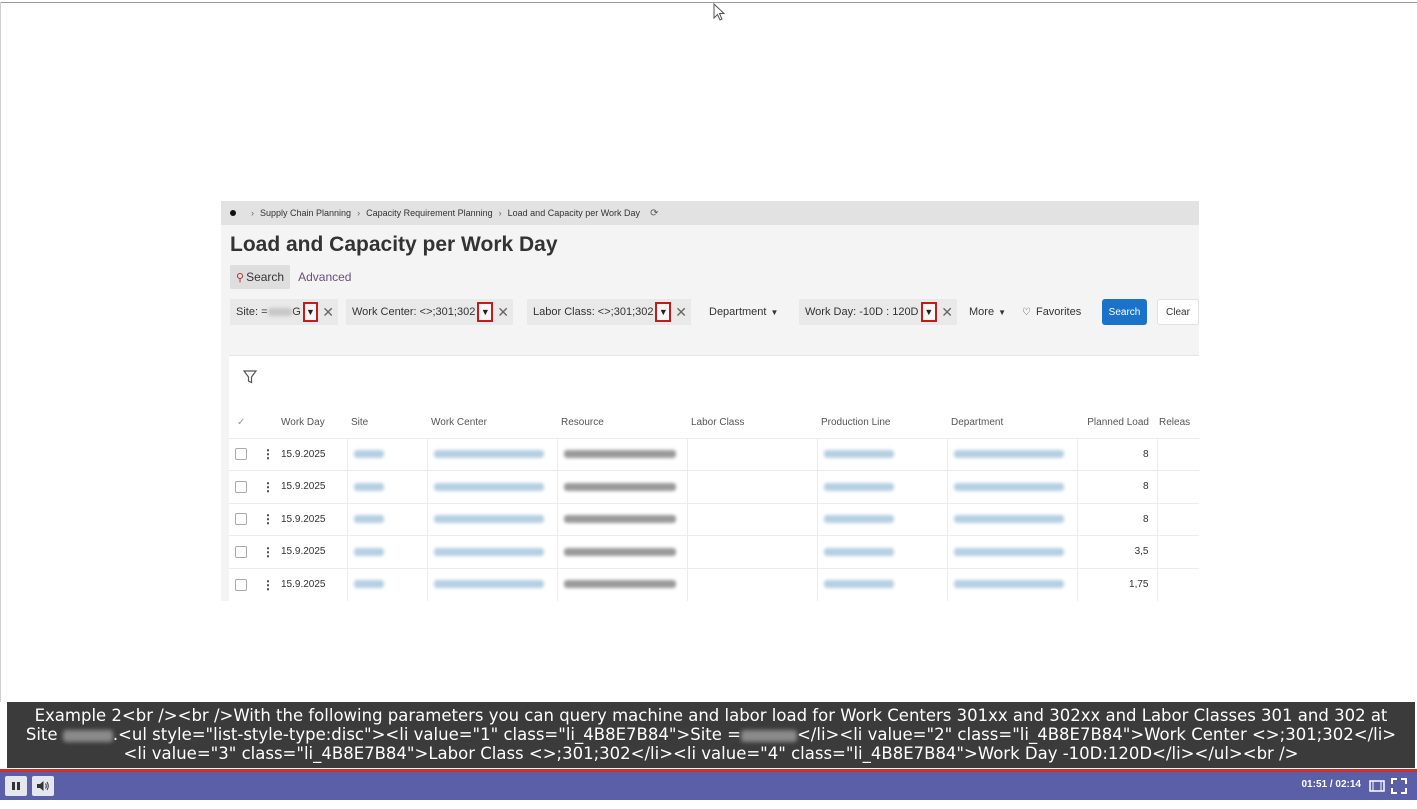 The height and width of the screenshot is (809, 1417). What do you see at coordinates (260, 277) in the screenshot?
I see `tab-search: ⚲ Search` at bounding box center [260, 277].